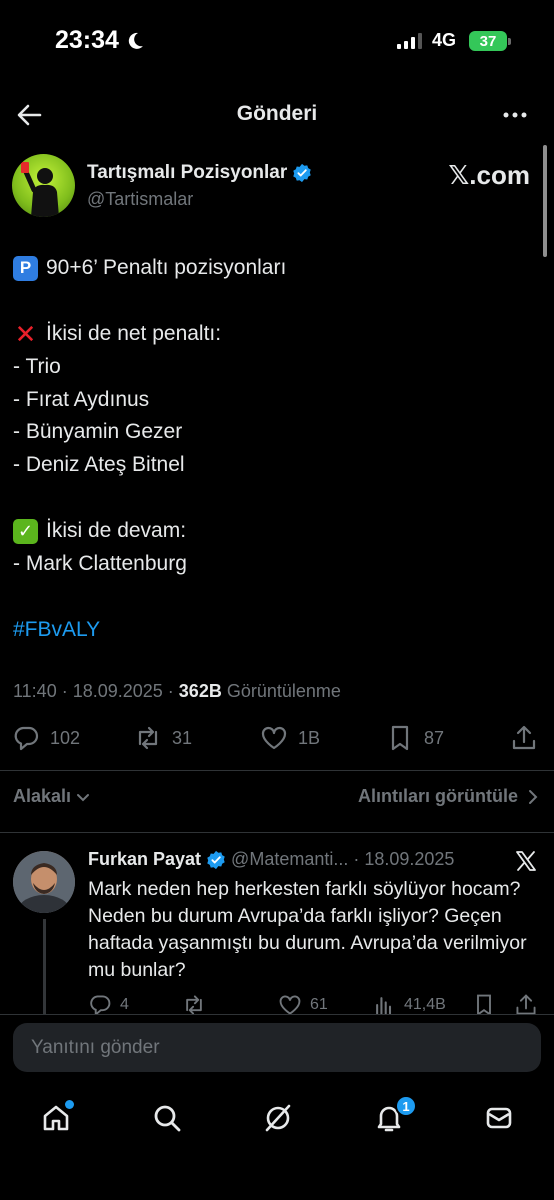 The height and width of the screenshot is (1200, 554). Describe the element at coordinates (140, 199) in the screenshot. I see `author-handle: @Tartismalar` at that location.